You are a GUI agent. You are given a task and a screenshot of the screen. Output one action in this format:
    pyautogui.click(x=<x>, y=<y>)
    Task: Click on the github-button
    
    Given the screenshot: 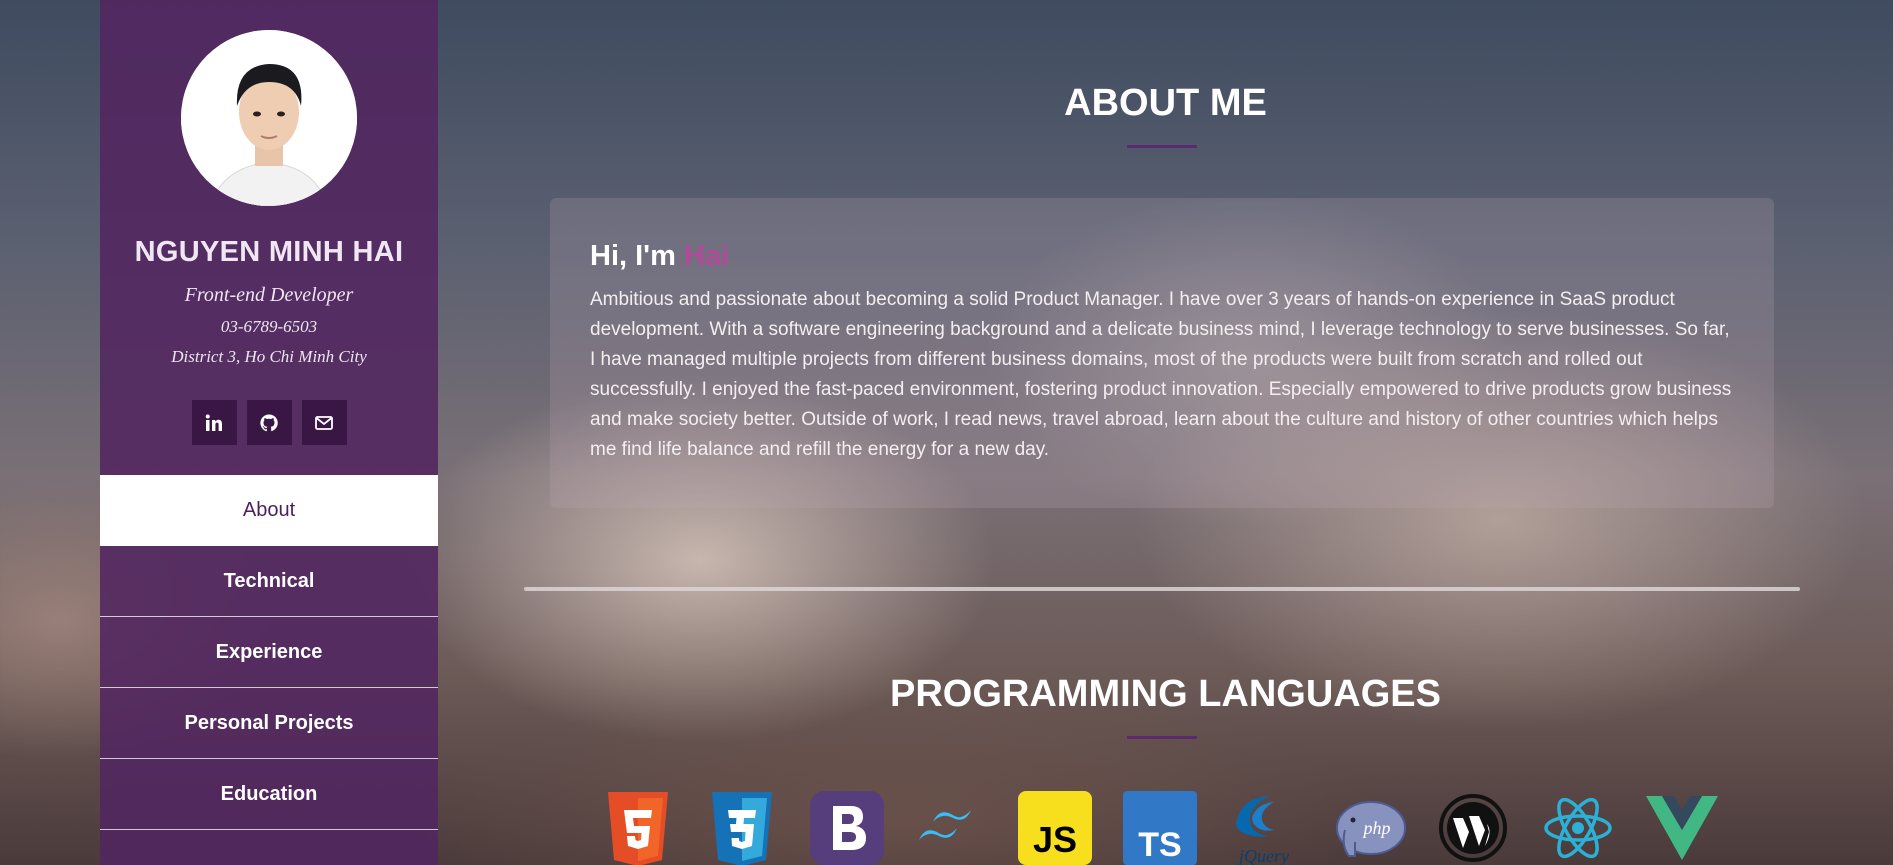 What is the action you would take?
    pyautogui.click(x=269, y=422)
    